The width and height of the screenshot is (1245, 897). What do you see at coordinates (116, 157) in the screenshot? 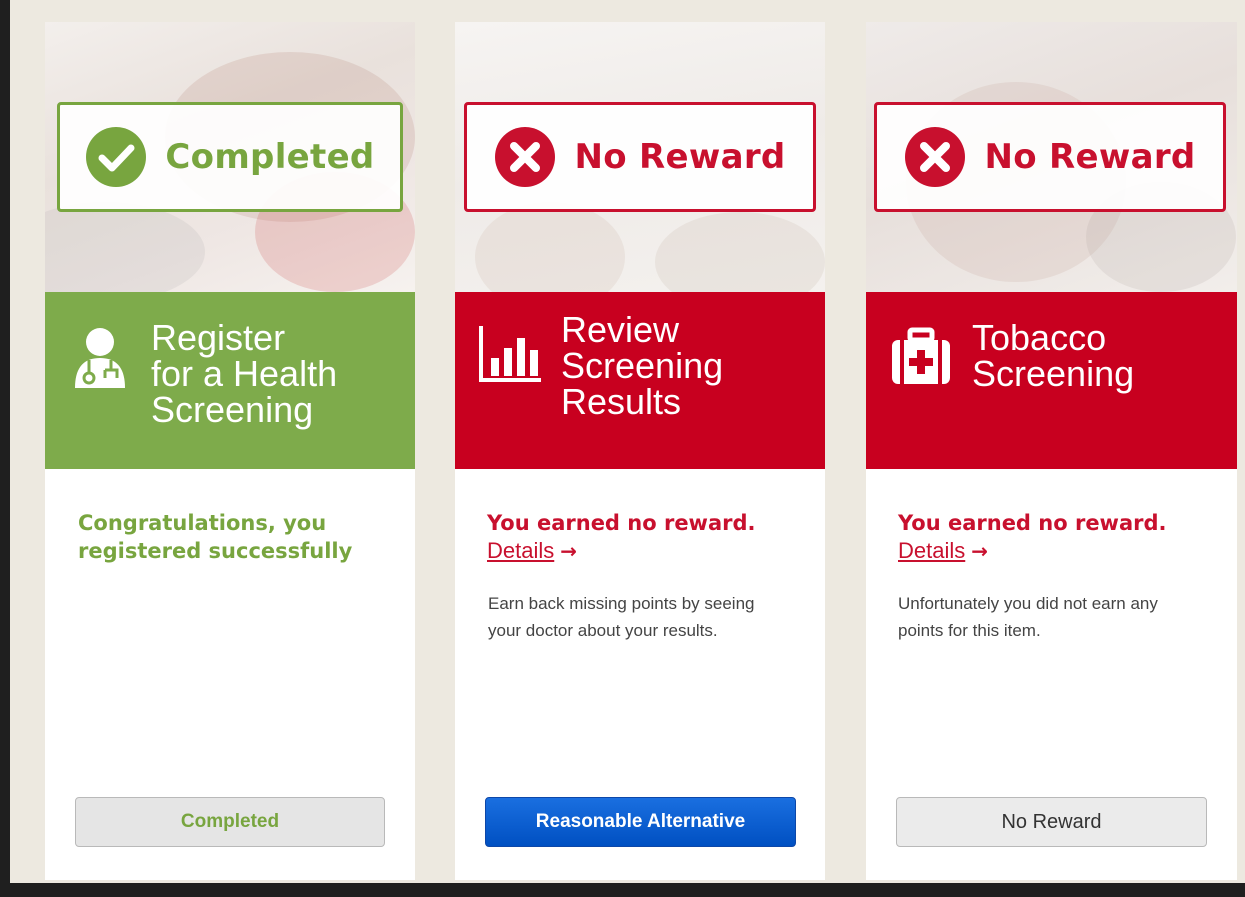
I see `check-circle-icon` at bounding box center [116, 157].